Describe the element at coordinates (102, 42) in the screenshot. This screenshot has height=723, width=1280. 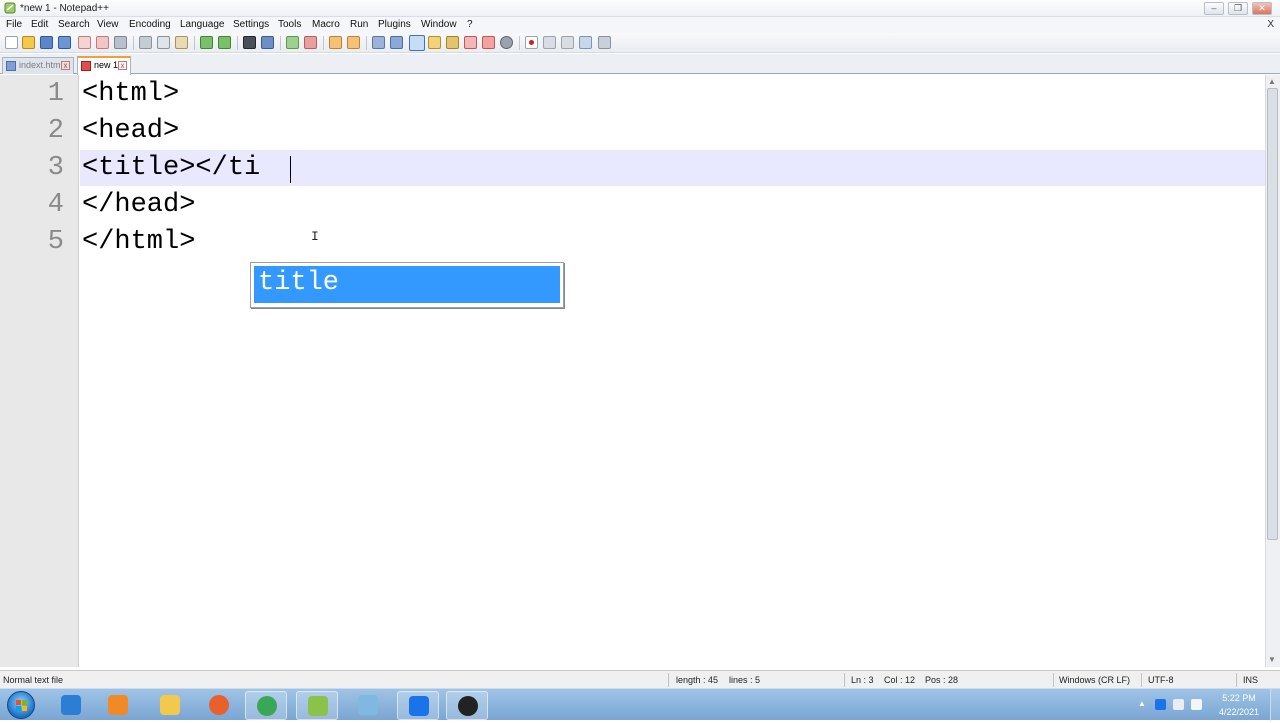
I see `close-all-icon` at that location.